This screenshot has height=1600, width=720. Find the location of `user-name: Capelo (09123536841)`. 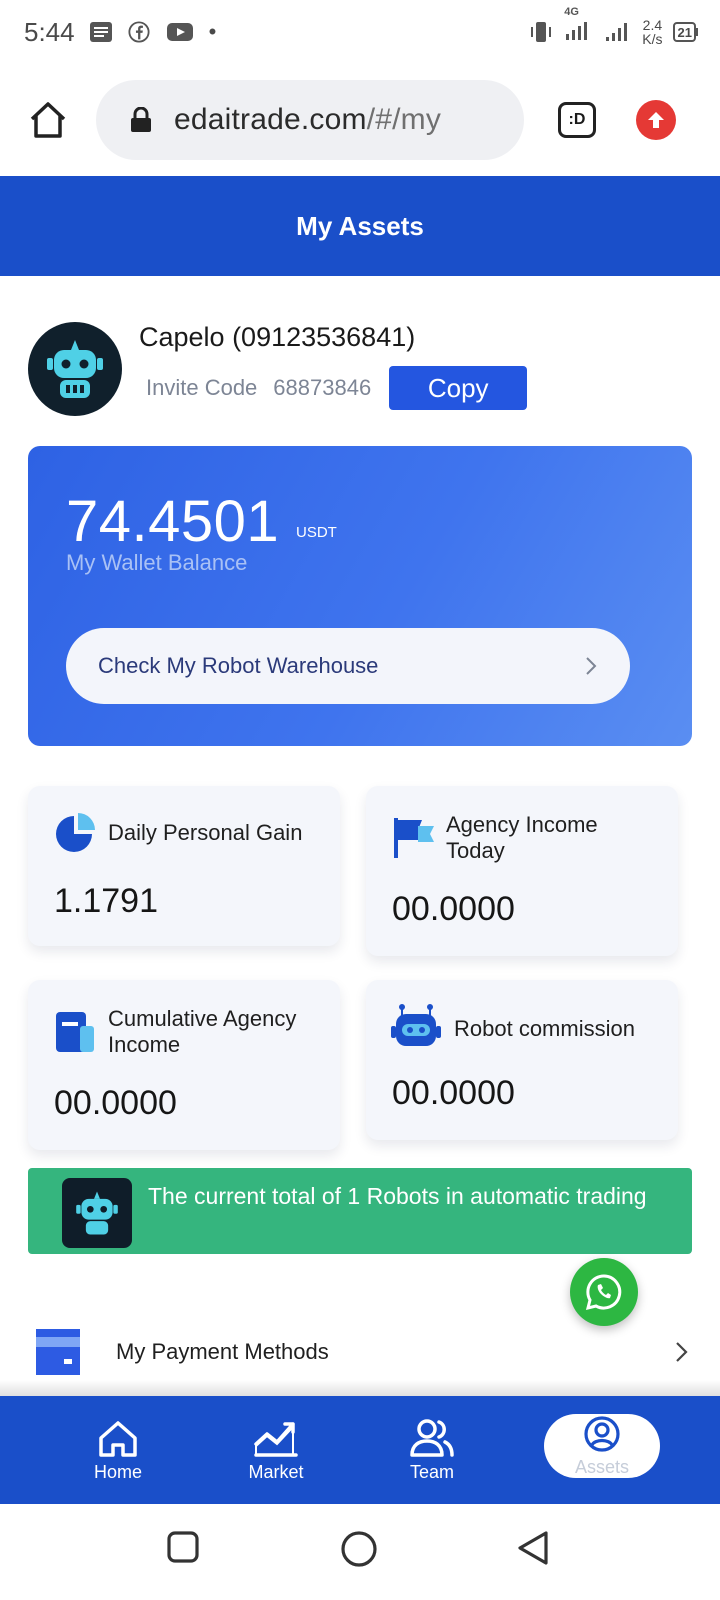

user-name: Capelo (09123536841) is located at coordinates (277, 337).